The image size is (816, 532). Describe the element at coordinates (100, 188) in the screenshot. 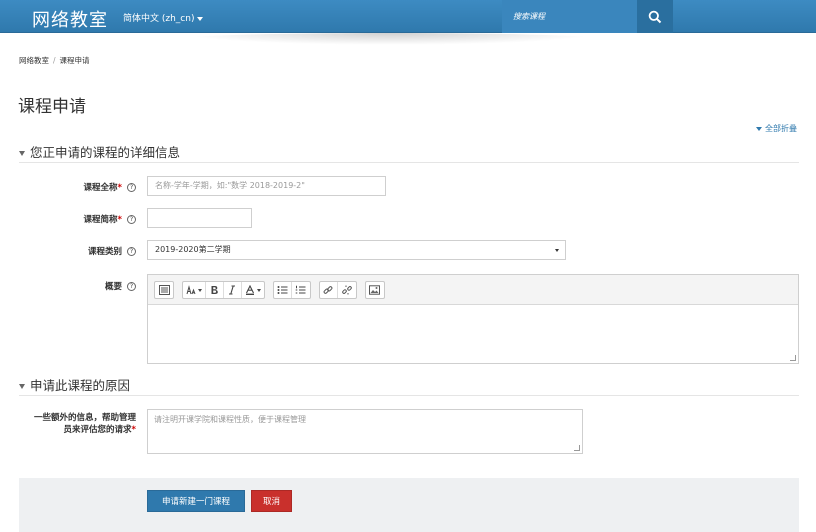

I see `fullname-label-text: 课程全称` at that location.